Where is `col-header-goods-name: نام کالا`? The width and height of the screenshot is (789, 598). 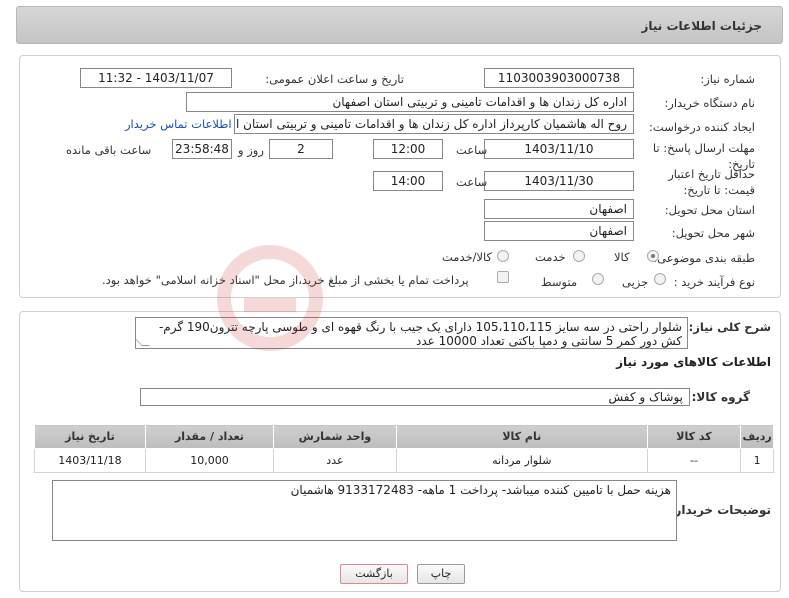 col-header-goods-name: نام کالا is located at coordinates (521, 436).